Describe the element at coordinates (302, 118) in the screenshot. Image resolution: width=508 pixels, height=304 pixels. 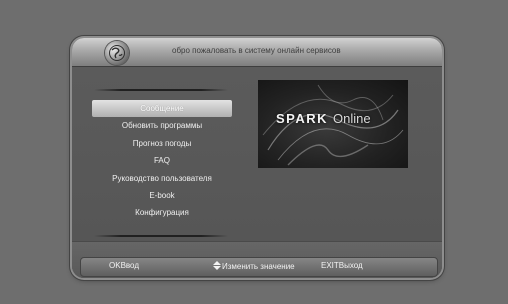
I see `logo-main-text: SPARK` at that location.